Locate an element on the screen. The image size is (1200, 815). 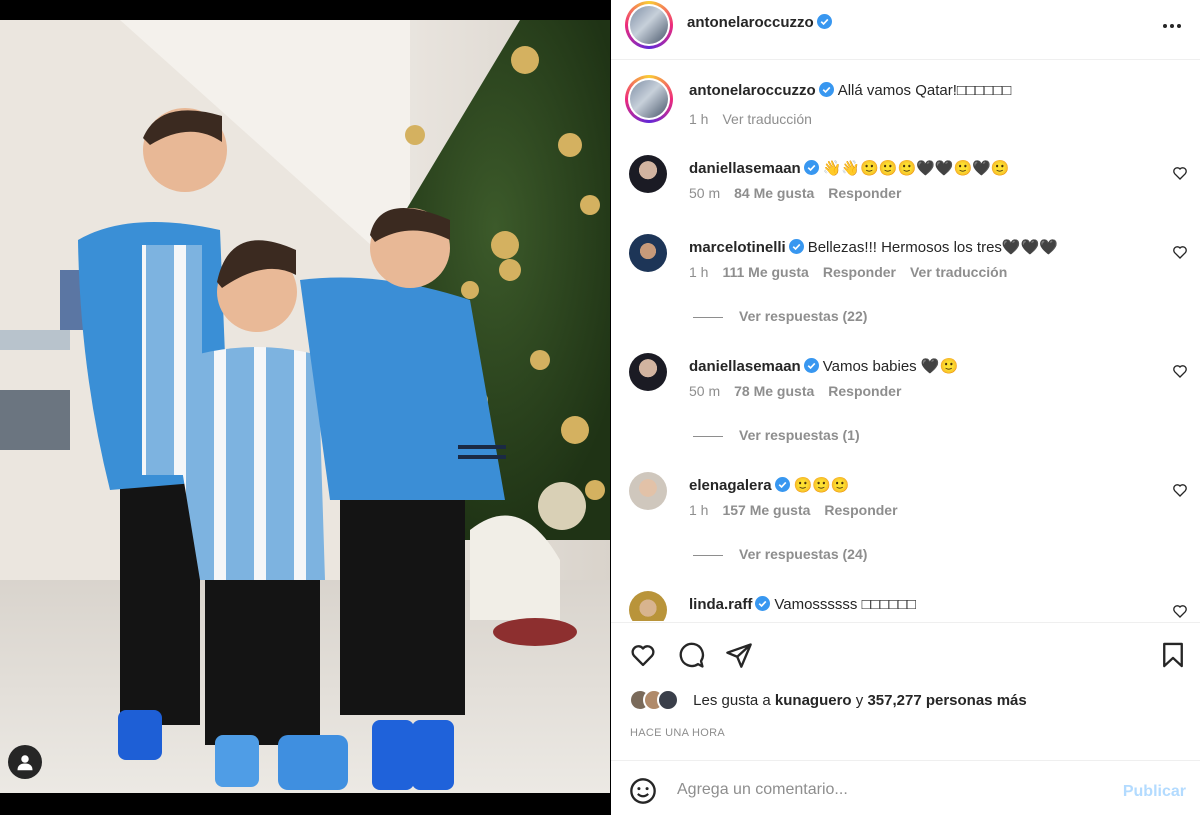
comment-text: linda.raff Vamossssss □□□□□□ is located at coordinates (802, 605).